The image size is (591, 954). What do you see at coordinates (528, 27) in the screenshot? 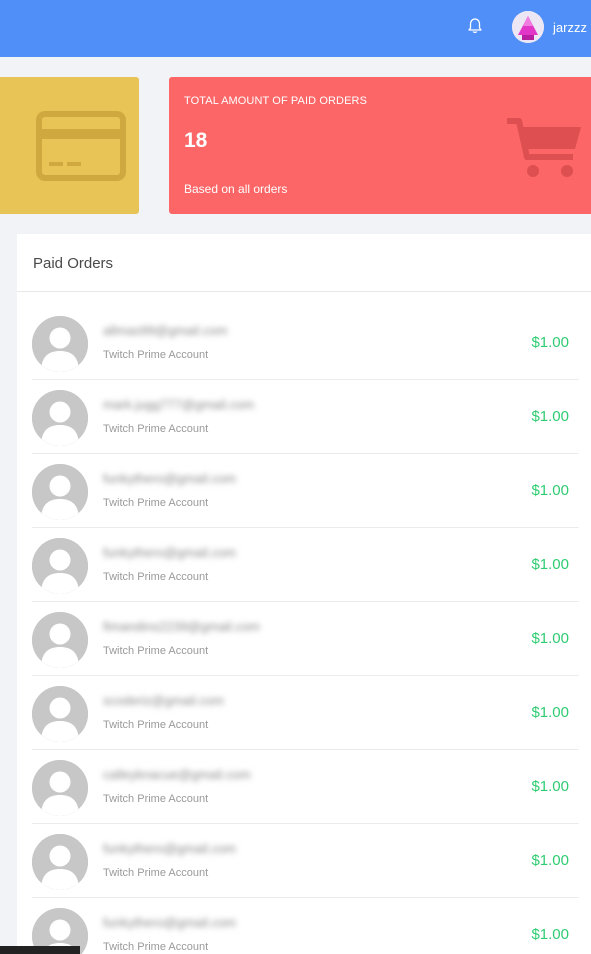
I see `user-avatar` at bounding box center [528, 27].